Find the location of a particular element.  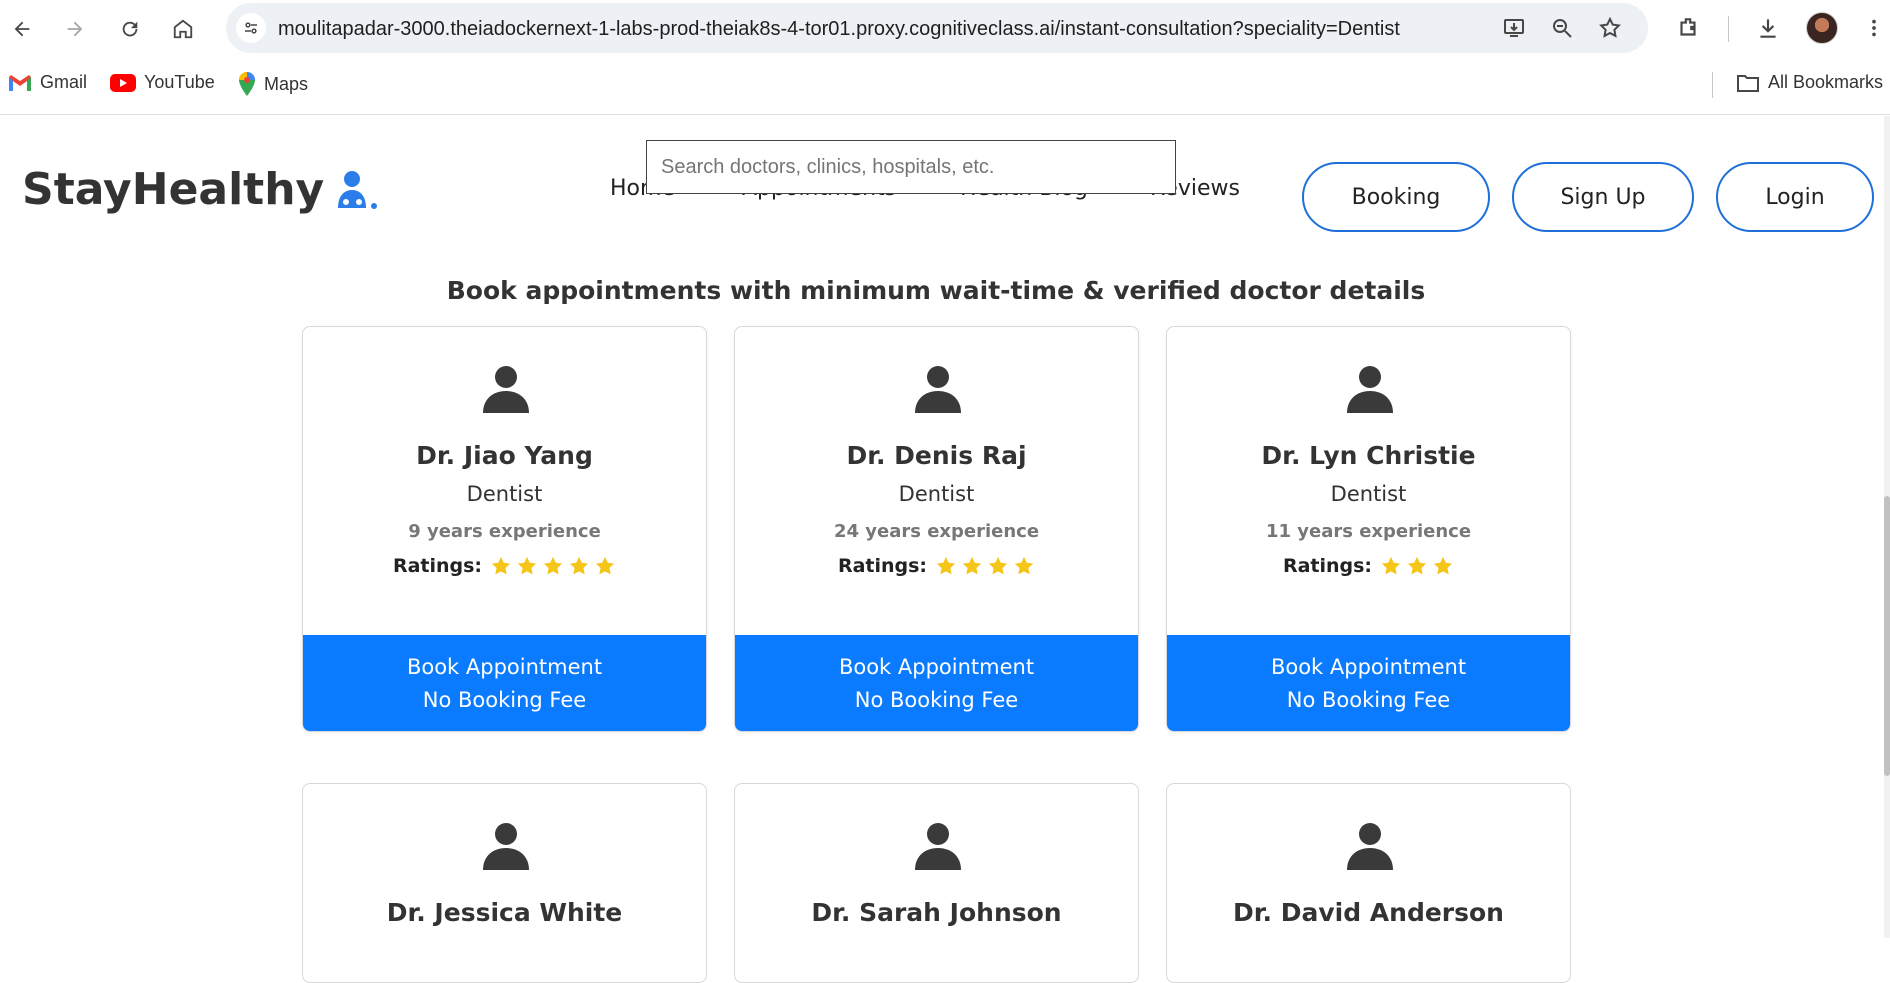

home-icon is located at coordinates (183, 29).